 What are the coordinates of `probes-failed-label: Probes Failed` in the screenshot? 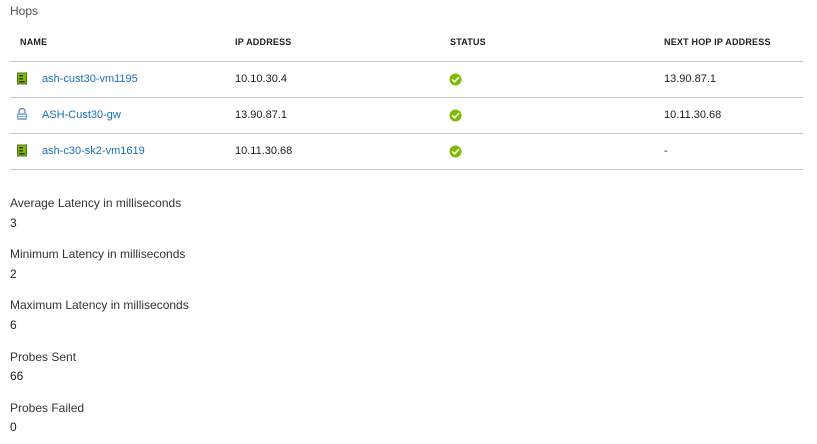 It's located at (47, 408).